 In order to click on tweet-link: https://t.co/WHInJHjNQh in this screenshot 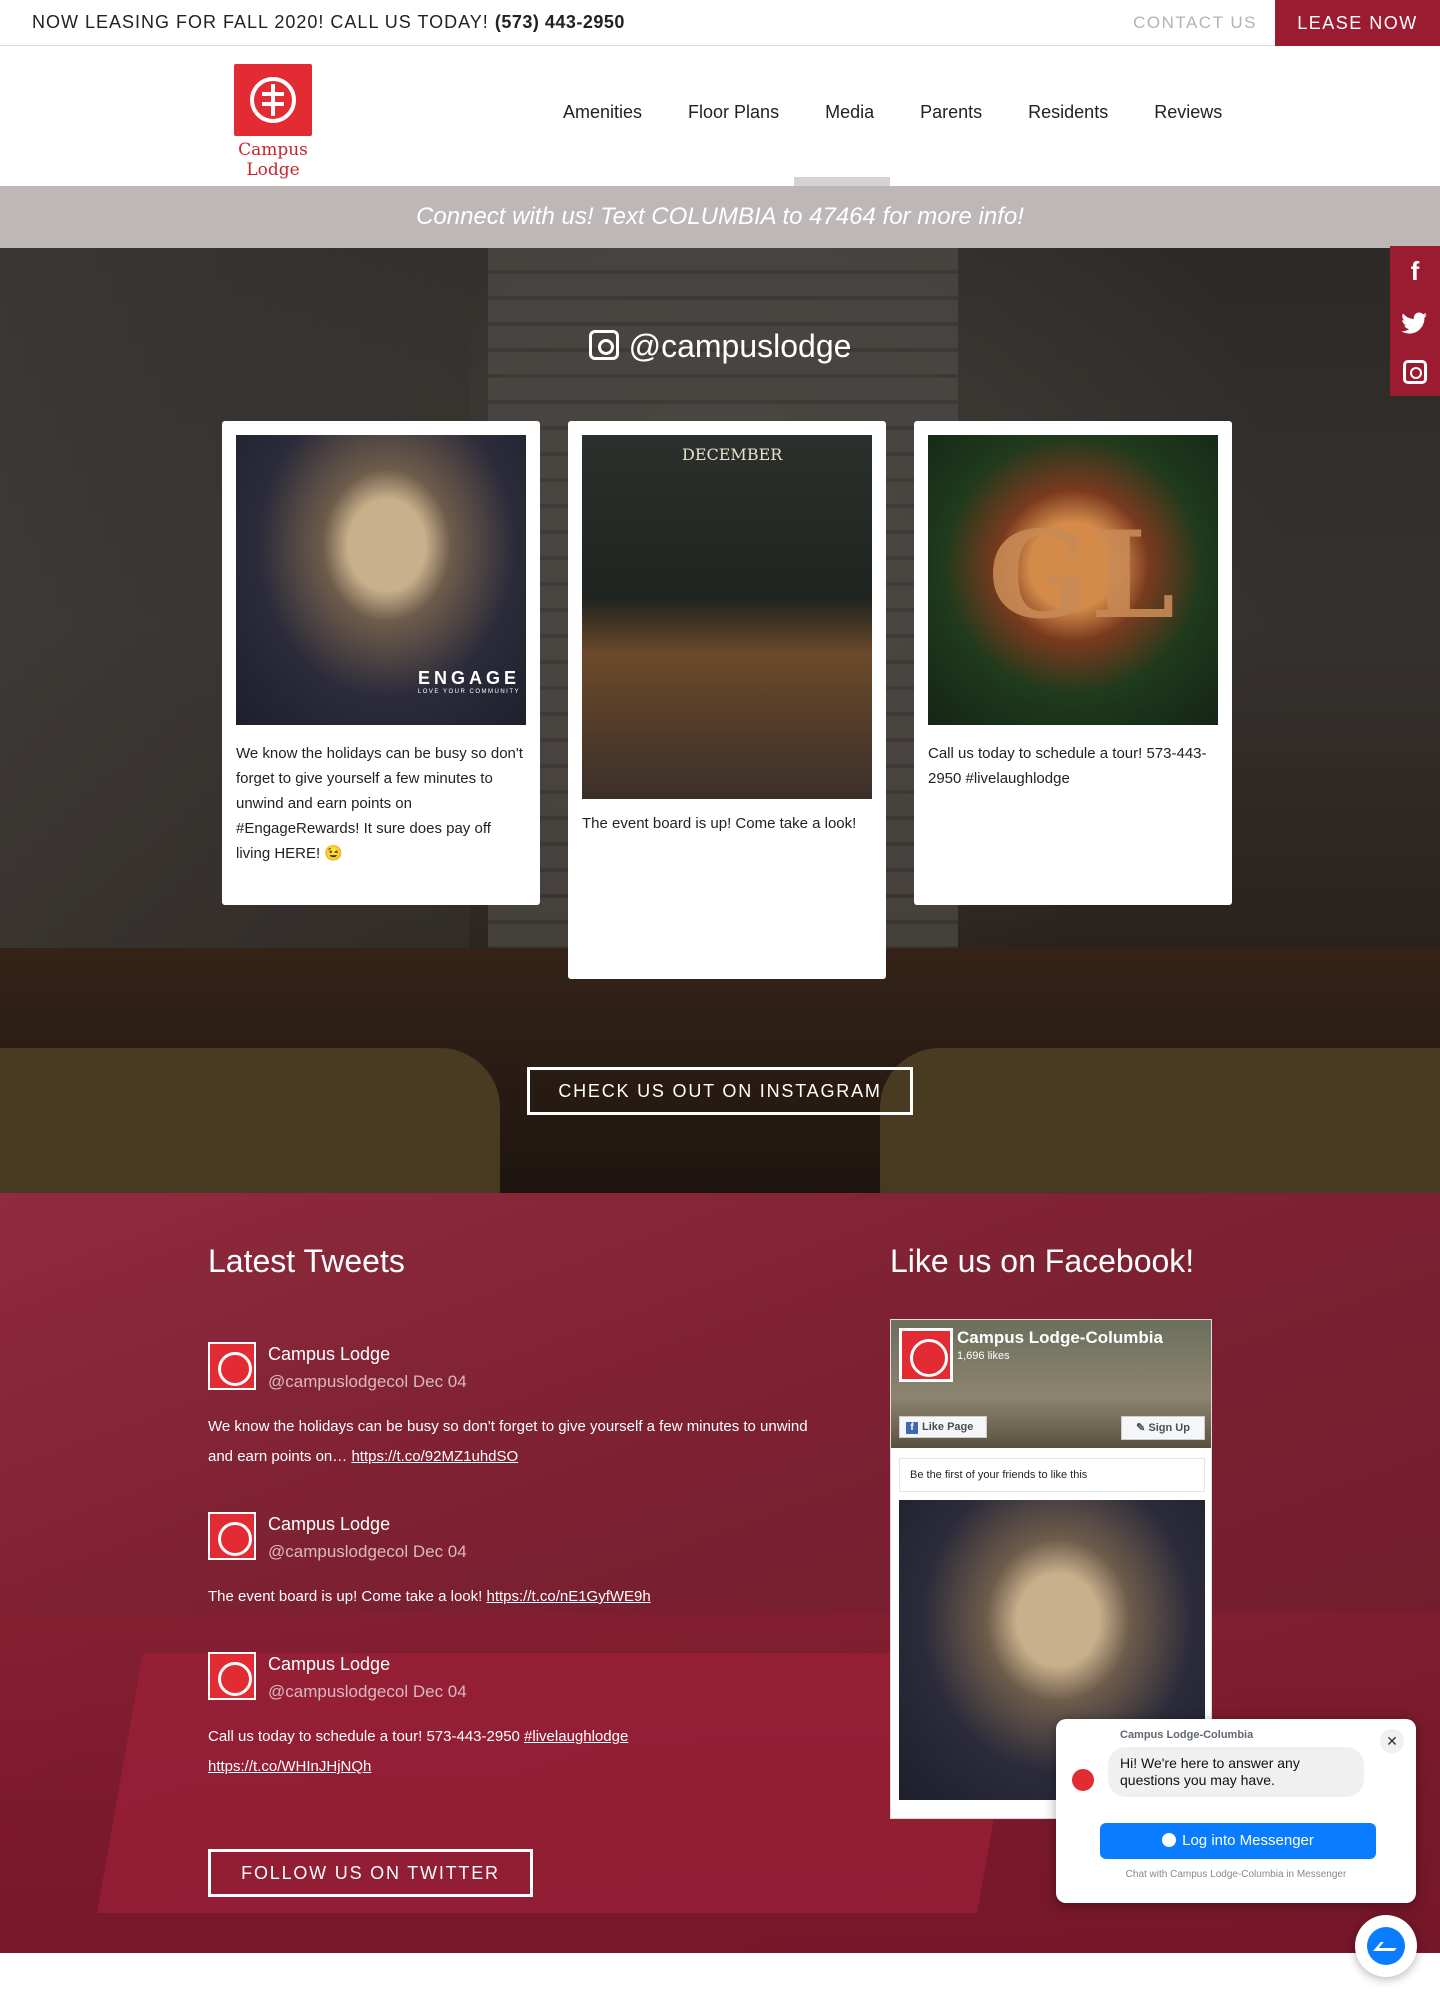, I will do `click(289, 1766)`.